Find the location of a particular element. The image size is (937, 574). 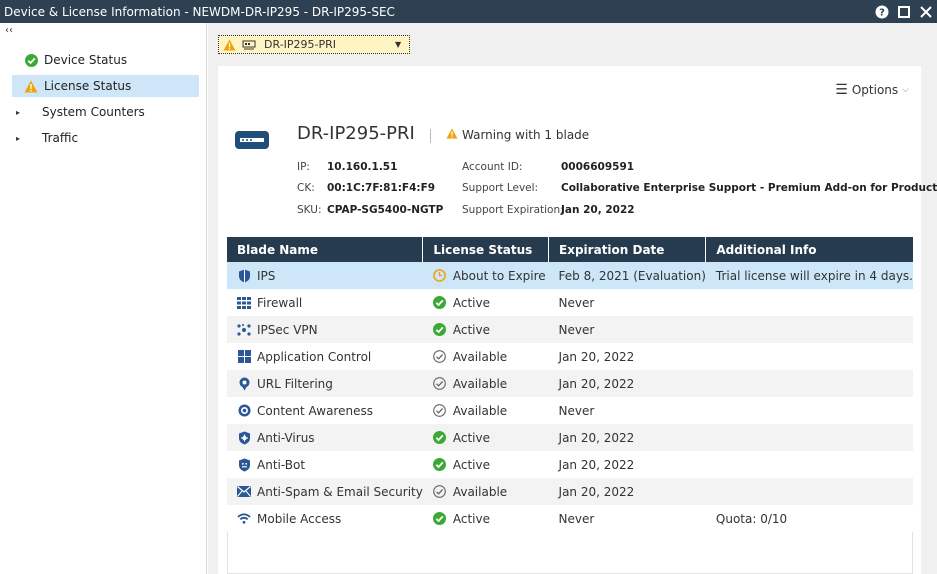

sku-value: CPAP-SG5400-NGTP is located at coordinates (385, 210).